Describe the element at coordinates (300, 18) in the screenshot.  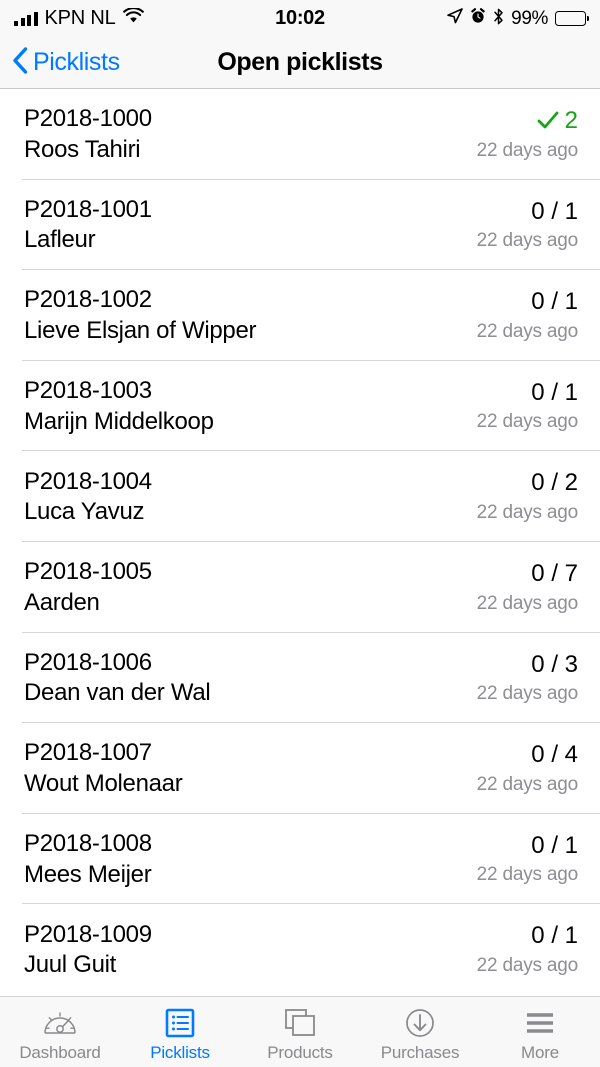
I see `status-bar: KPN NL 10:02 99%` at that location.